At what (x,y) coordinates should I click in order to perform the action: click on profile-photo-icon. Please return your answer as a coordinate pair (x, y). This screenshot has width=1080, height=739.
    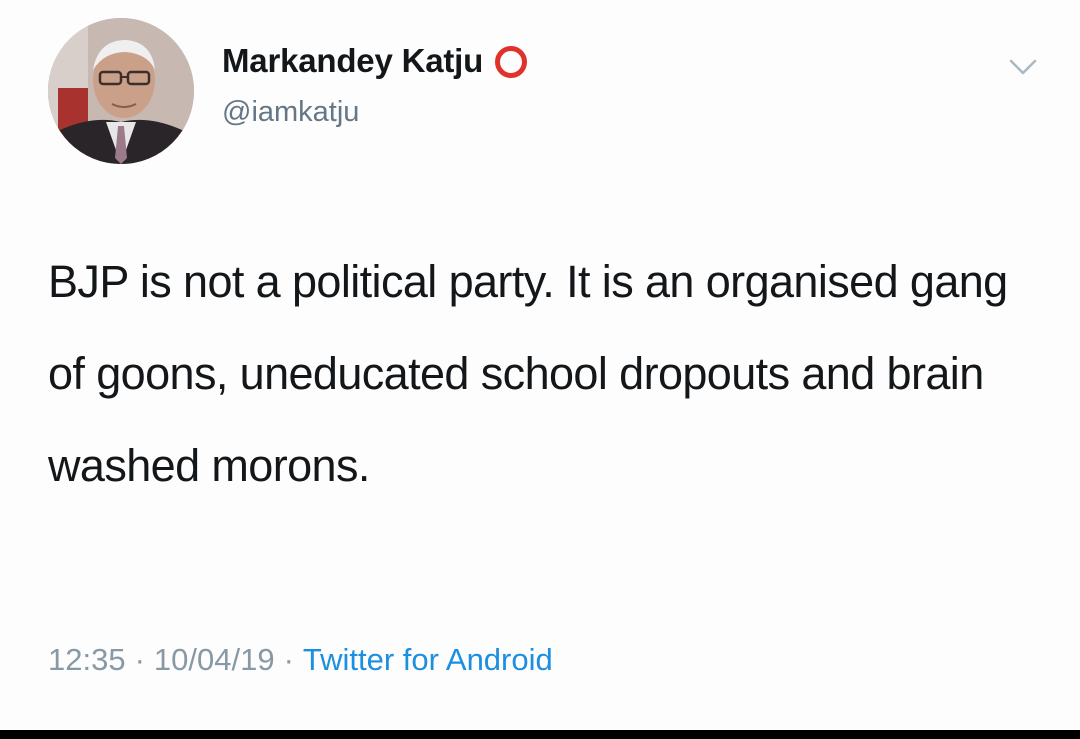
    Looking at the image, I should click on (121, 91).